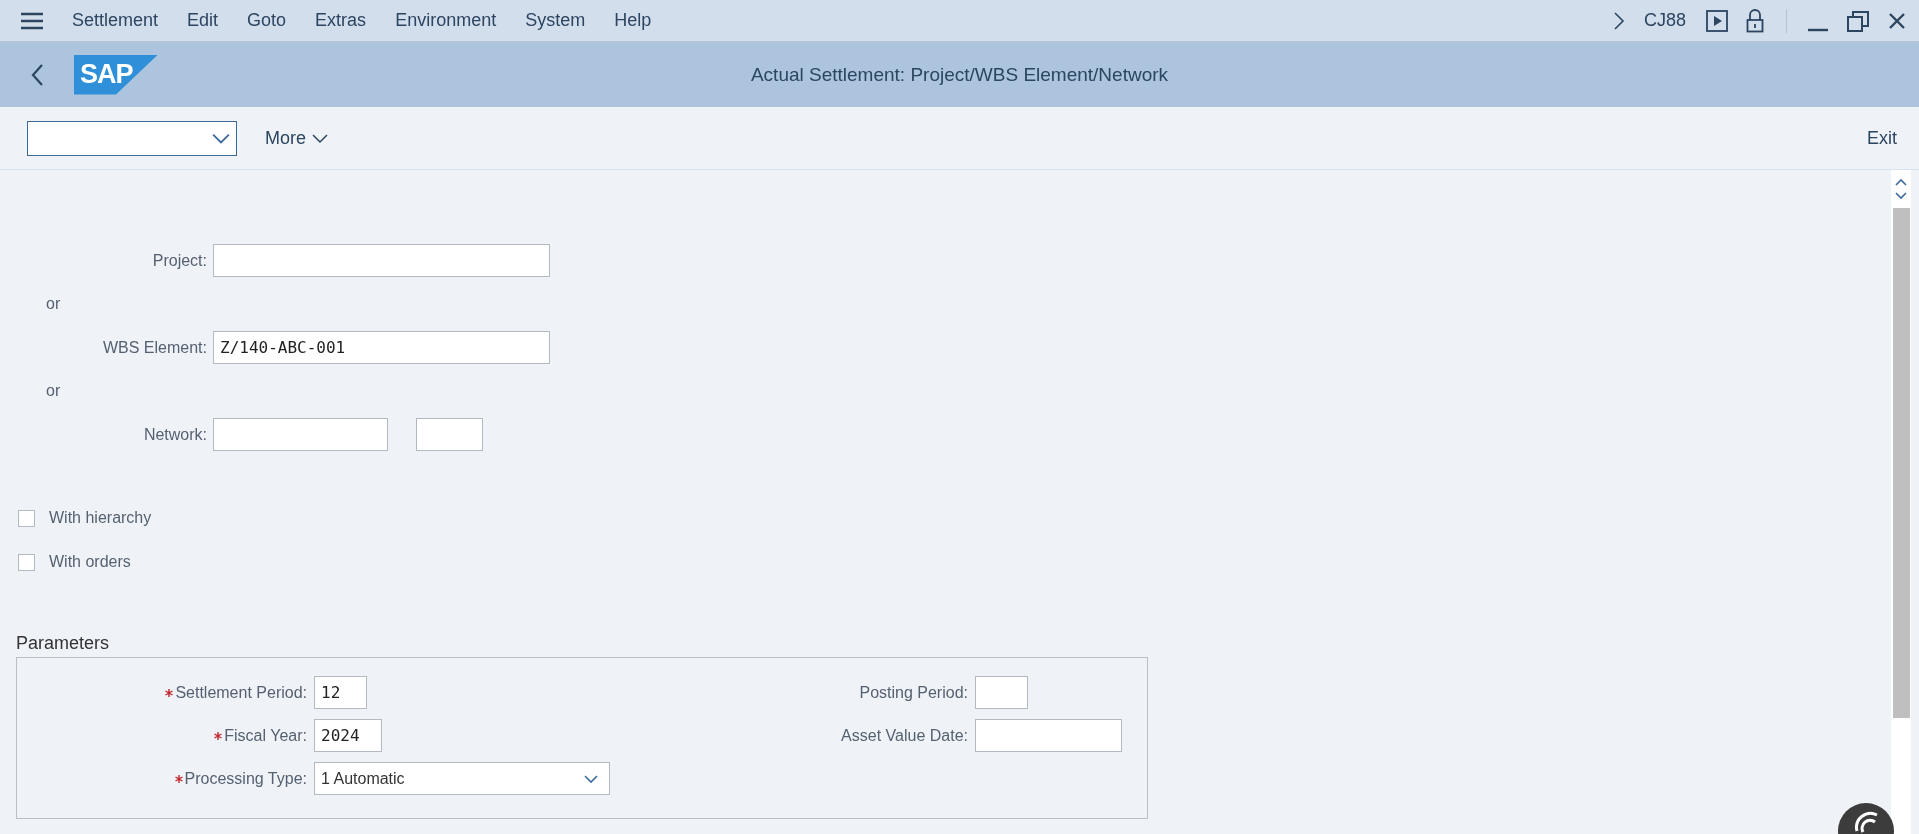 This screenshot has height=834, width=1919. I want to click on input-field: 12, so click(340, 692).